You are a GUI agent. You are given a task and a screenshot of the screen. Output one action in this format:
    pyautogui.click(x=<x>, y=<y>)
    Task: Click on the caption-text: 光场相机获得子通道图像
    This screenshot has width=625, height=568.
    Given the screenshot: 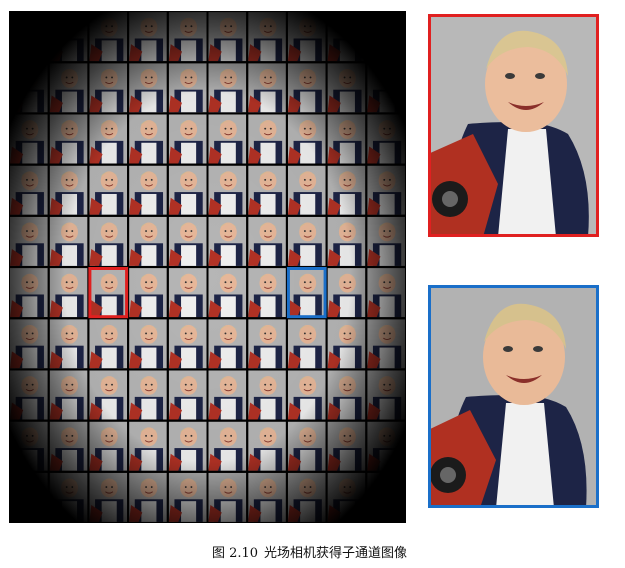 What is the action you would take?
    pyautogui.click(x=336, y=553)
    